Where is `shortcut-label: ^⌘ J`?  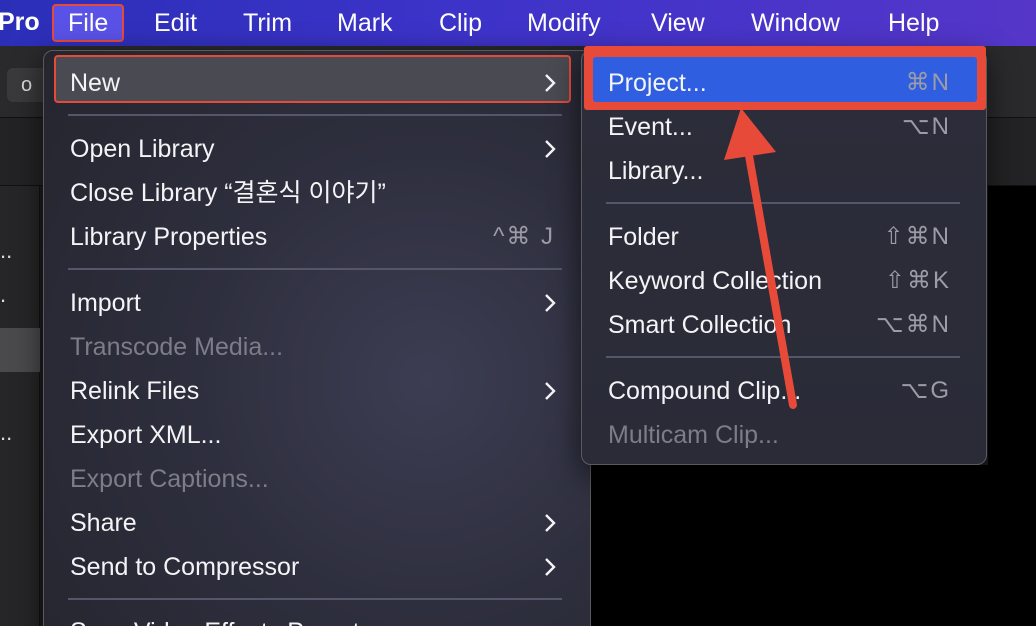
shortcut-label: ^⌘ J is located at coordinates (524, 236).